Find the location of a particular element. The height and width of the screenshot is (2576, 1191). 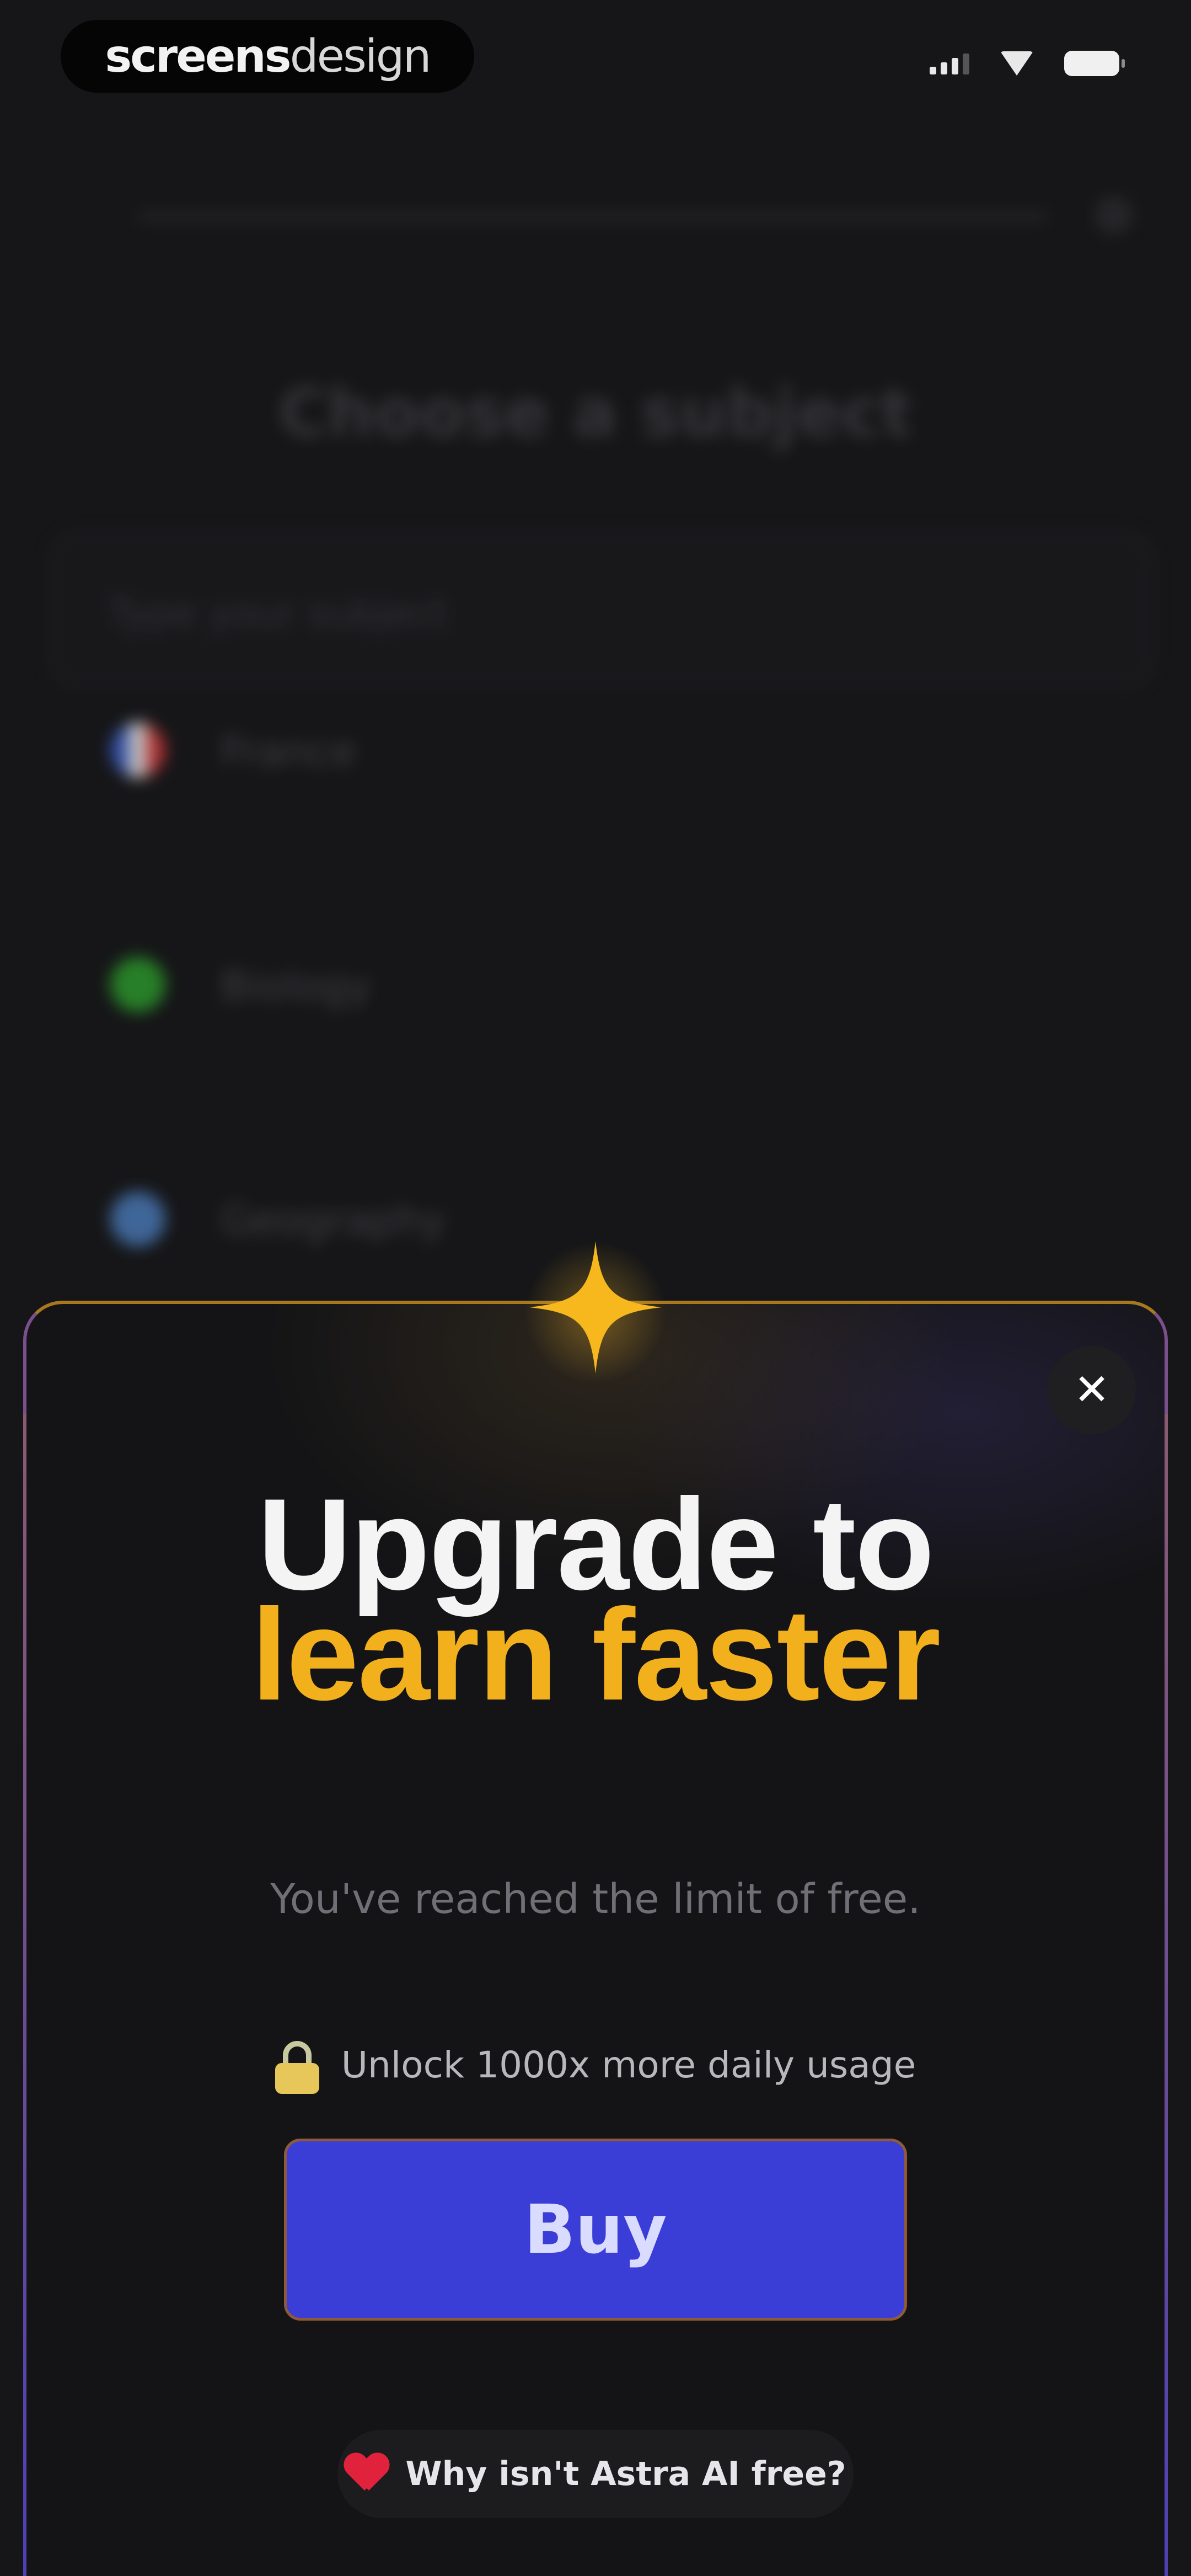

subject-item-label: Geography is located at coordinates (333, 1220).